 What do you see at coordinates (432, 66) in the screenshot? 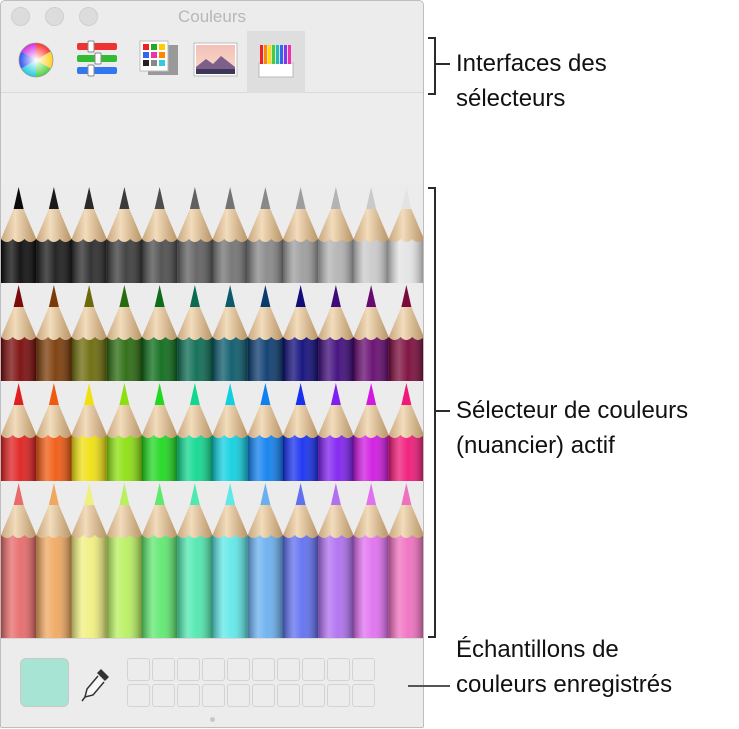
I see `interfaces-bracket` at bounding box center [432, 66].